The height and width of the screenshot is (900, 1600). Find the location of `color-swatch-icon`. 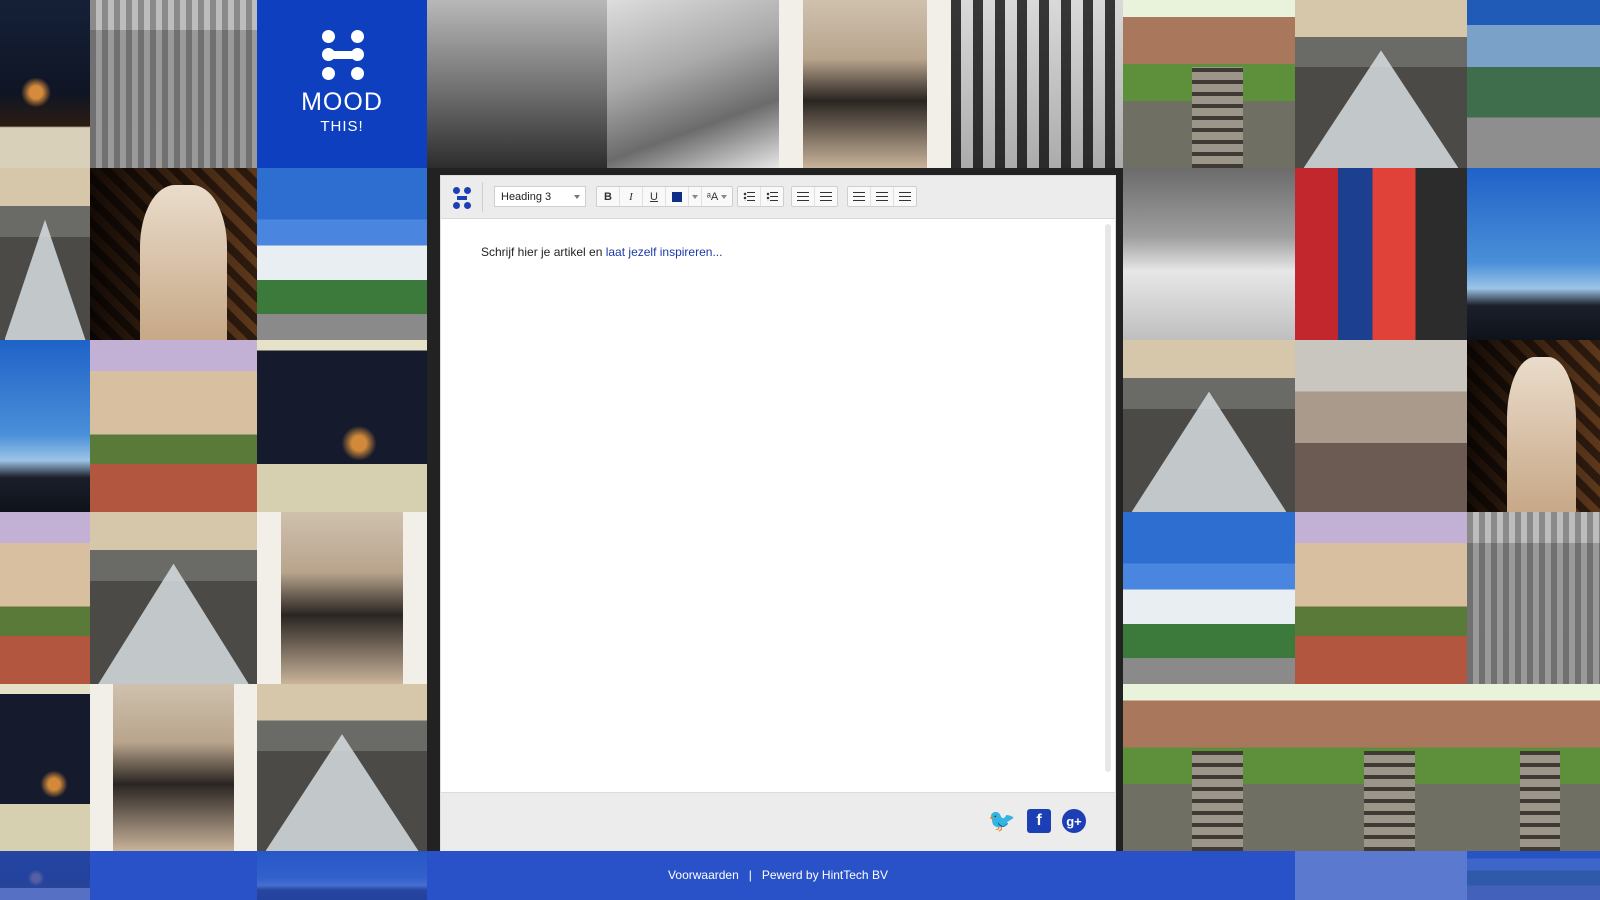

color-swatch-icon is located at coordinates (677, 196).